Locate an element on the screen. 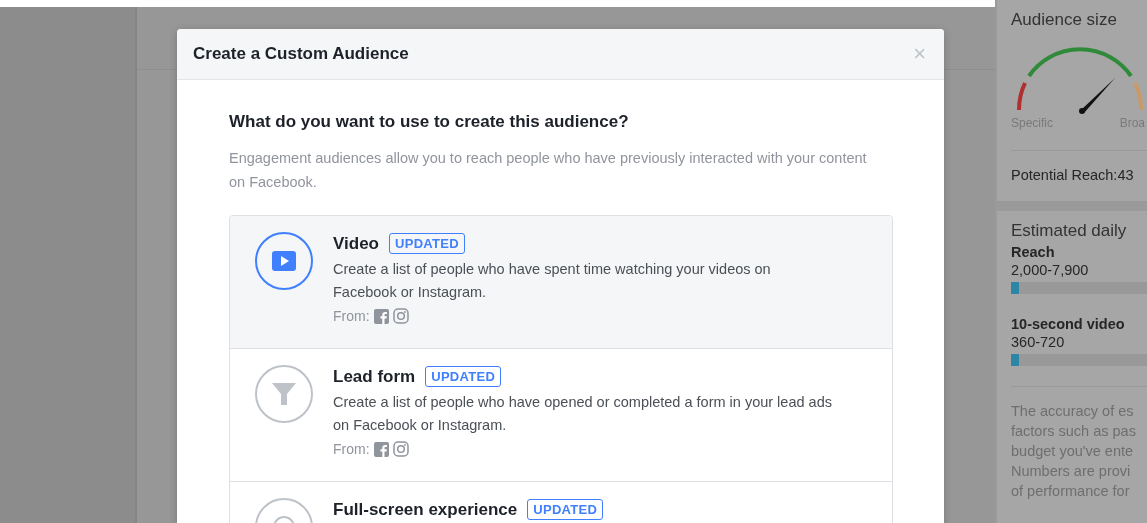  option-row: Video UPDATED Create a list of people who have spent time watching your videos on Facebook or Instagram. From: is located at coordinates (561, 282).